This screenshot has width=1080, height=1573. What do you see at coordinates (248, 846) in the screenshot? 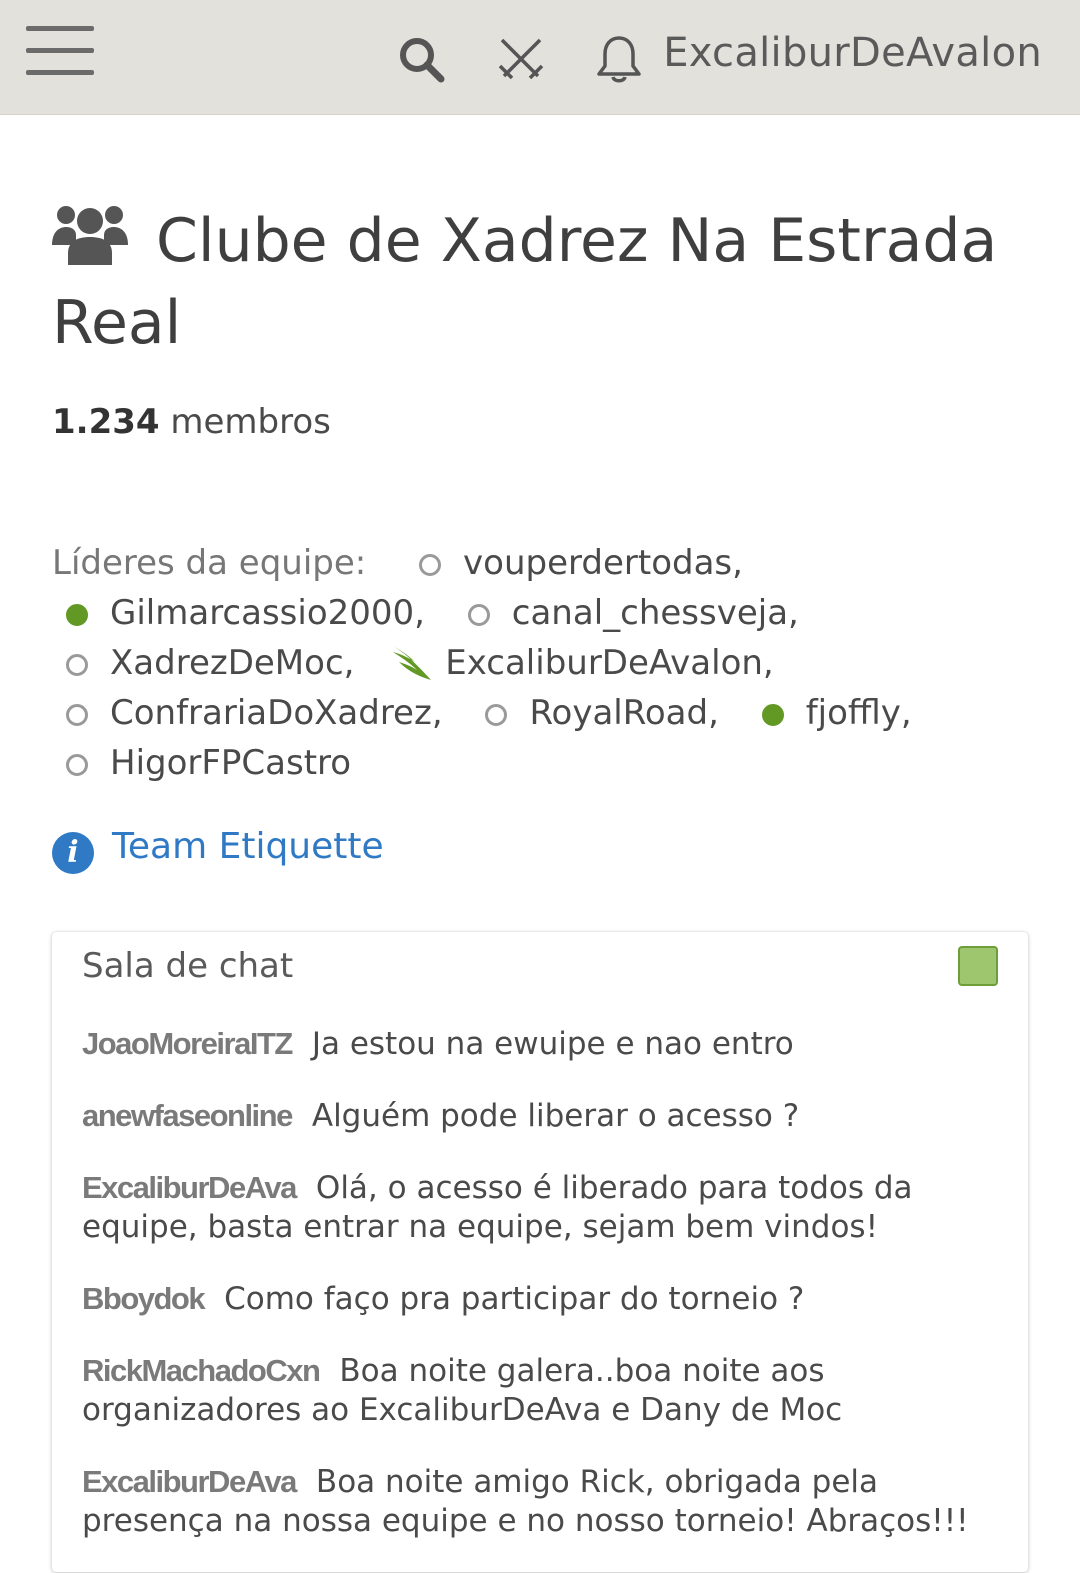
I see `team-etiquette-label: Team Etiquette` at bounding box center [248, 846].